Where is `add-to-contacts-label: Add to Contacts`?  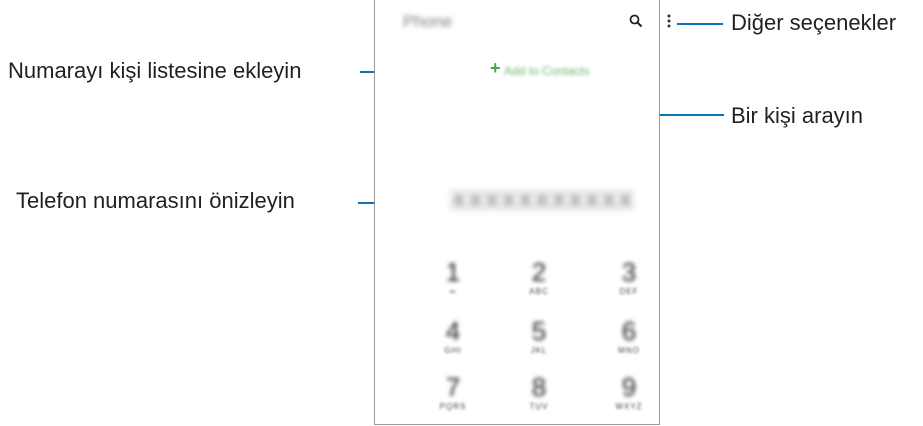 add-to-contacts-label: Add to Contacts is located at coordinates (547, 71).